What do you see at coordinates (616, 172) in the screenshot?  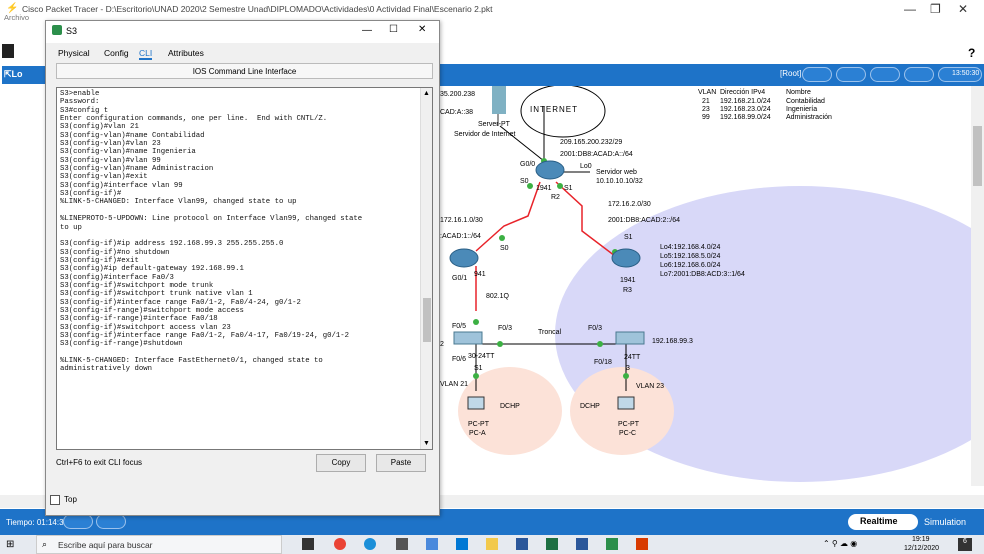 I see `web-label: Servidor web` at bounding box center [616, 172].